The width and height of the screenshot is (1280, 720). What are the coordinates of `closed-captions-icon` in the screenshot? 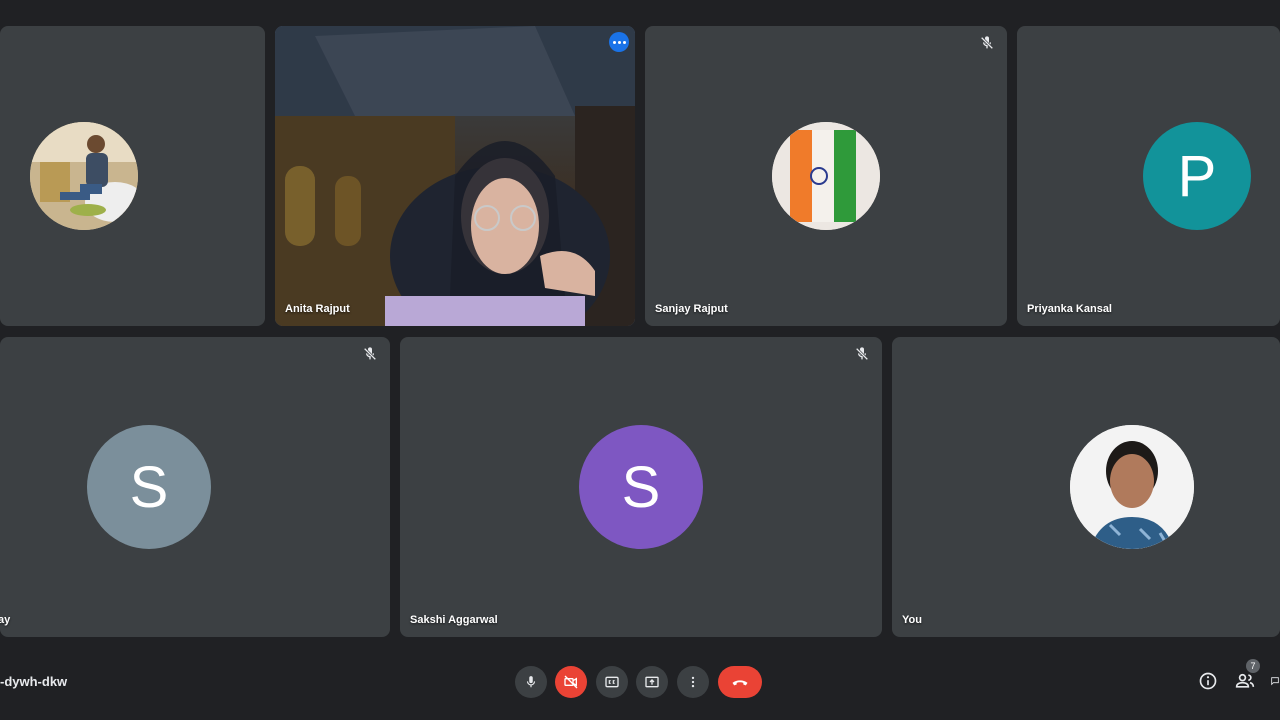 It's located at (612, 682).